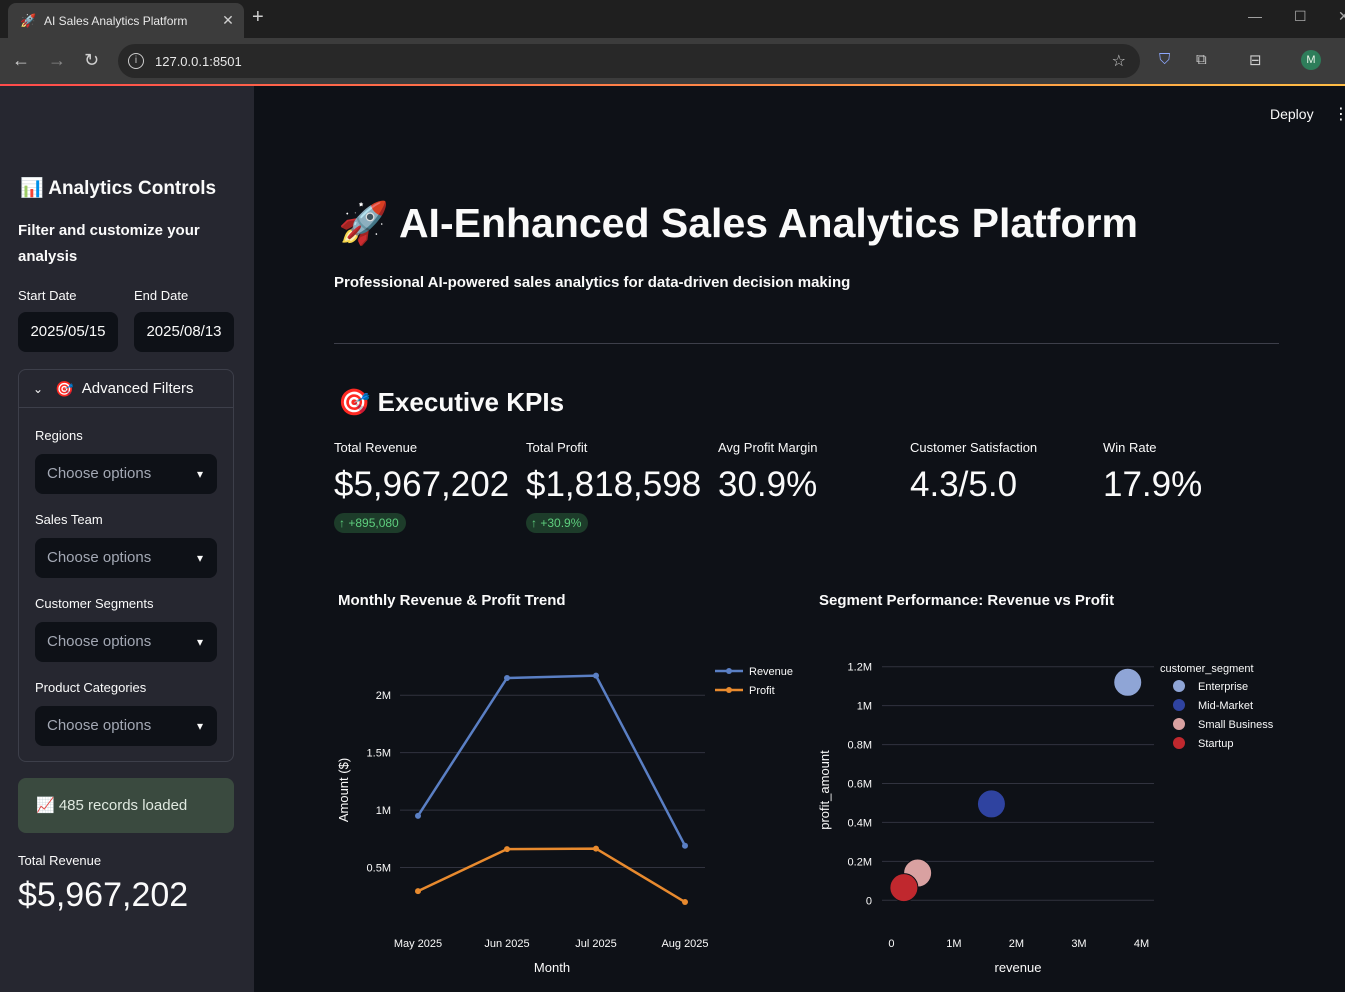  Describe the element at coordinates (891, 944) in the screenshot. I see `x-tick-label: 0` at that location.